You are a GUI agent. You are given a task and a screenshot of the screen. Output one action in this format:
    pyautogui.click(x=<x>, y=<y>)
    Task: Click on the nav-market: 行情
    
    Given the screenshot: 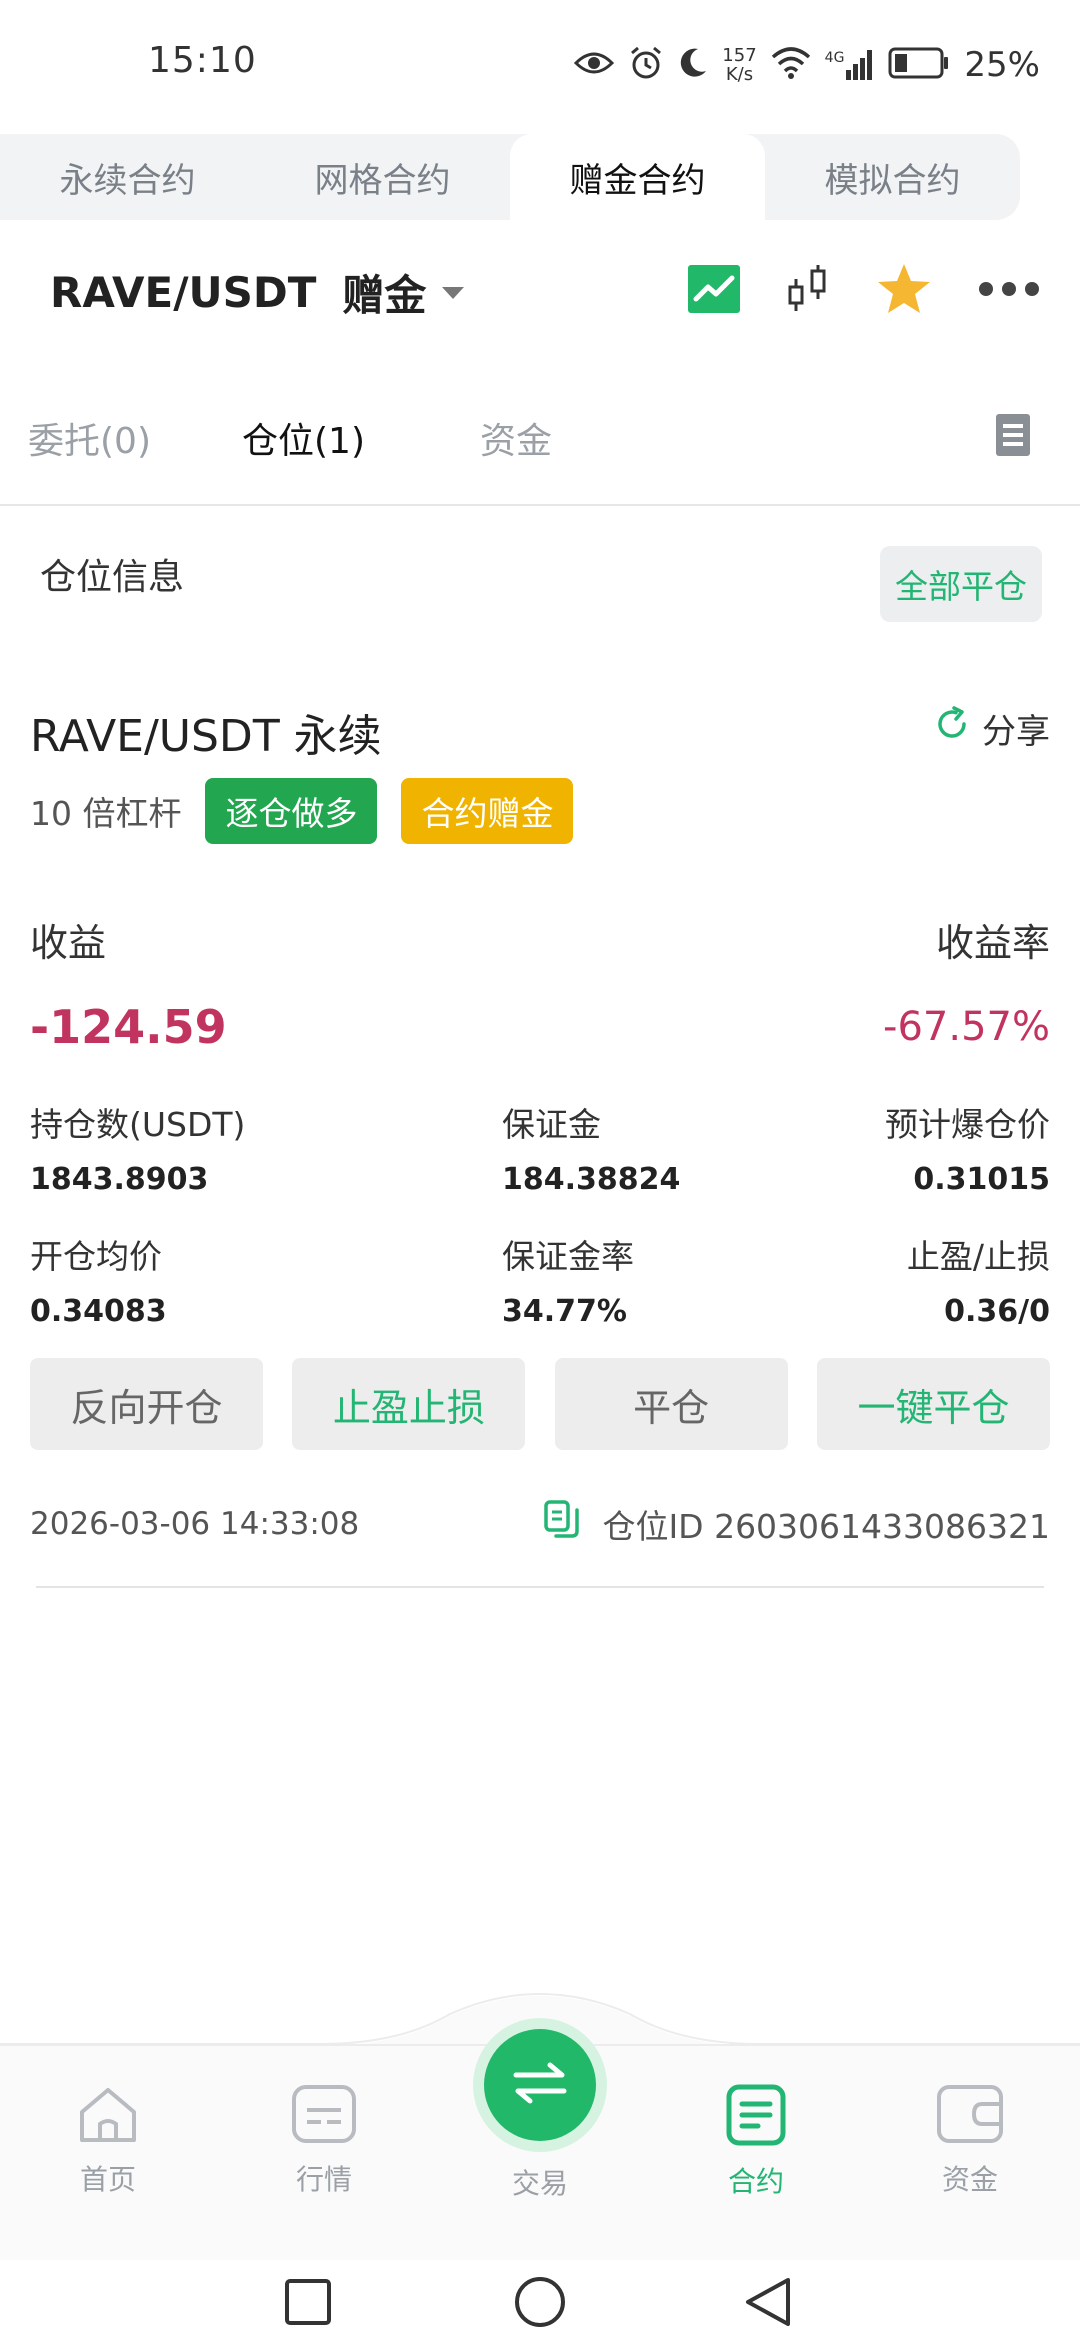 What is the action you would take?
    pyautogui.click(x=324, y=2141)
    